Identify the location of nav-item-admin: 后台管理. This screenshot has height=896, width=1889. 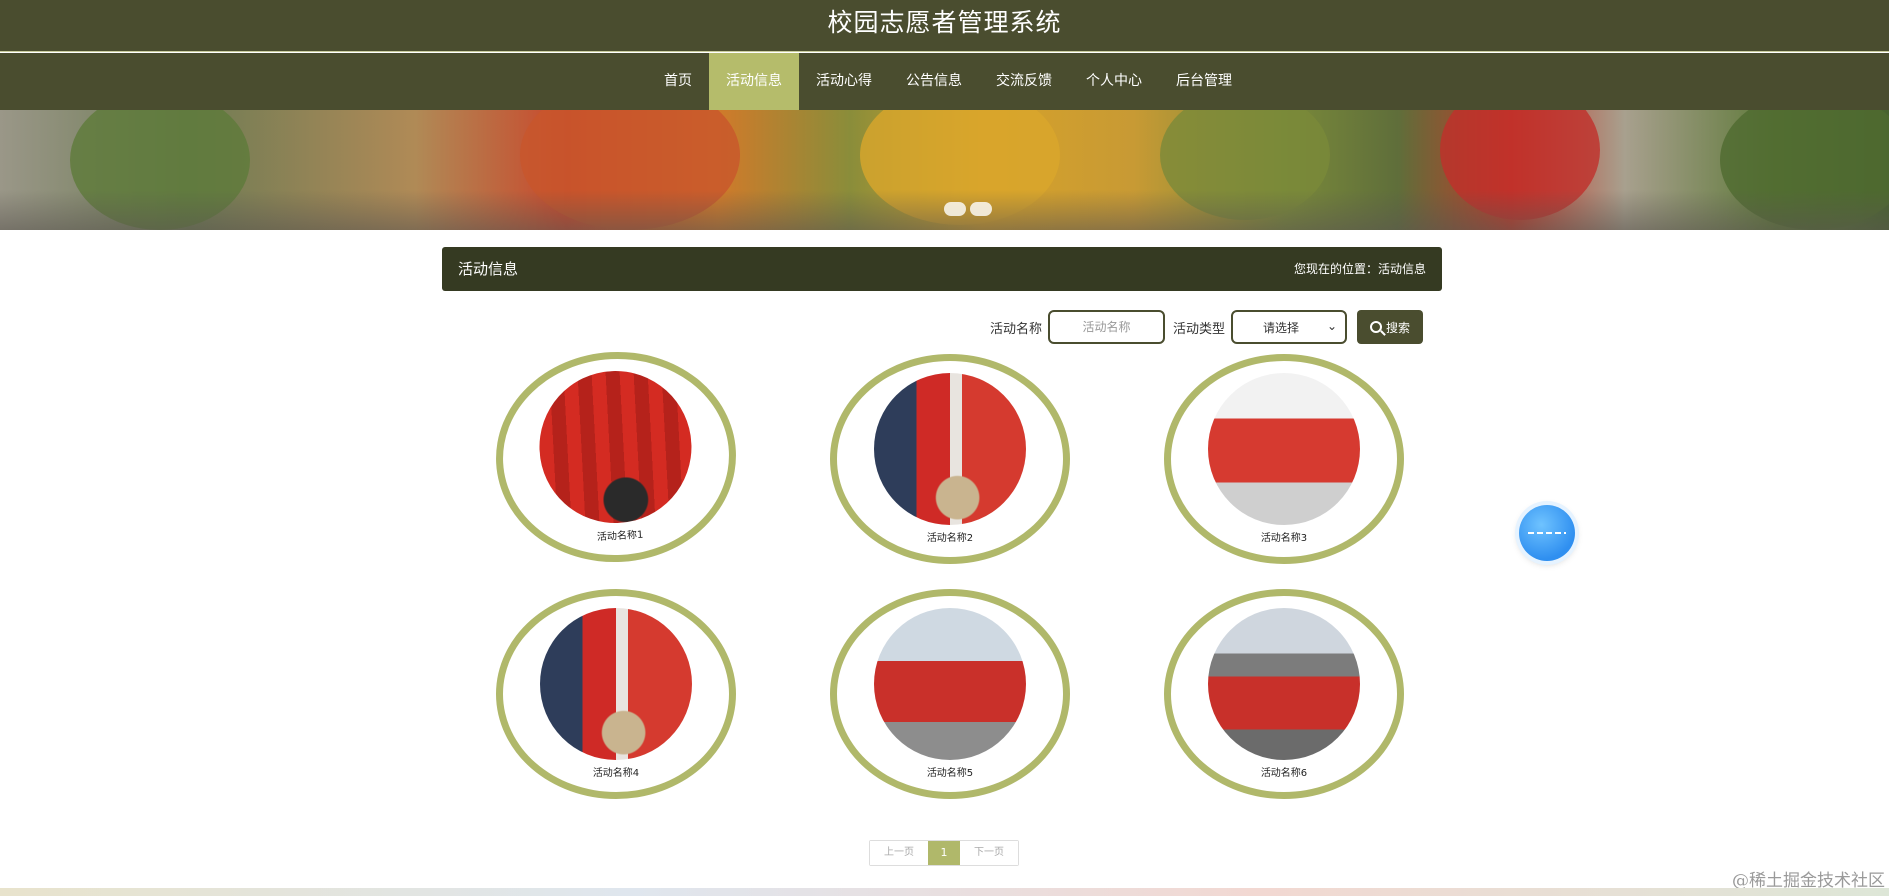
(1204, 81).